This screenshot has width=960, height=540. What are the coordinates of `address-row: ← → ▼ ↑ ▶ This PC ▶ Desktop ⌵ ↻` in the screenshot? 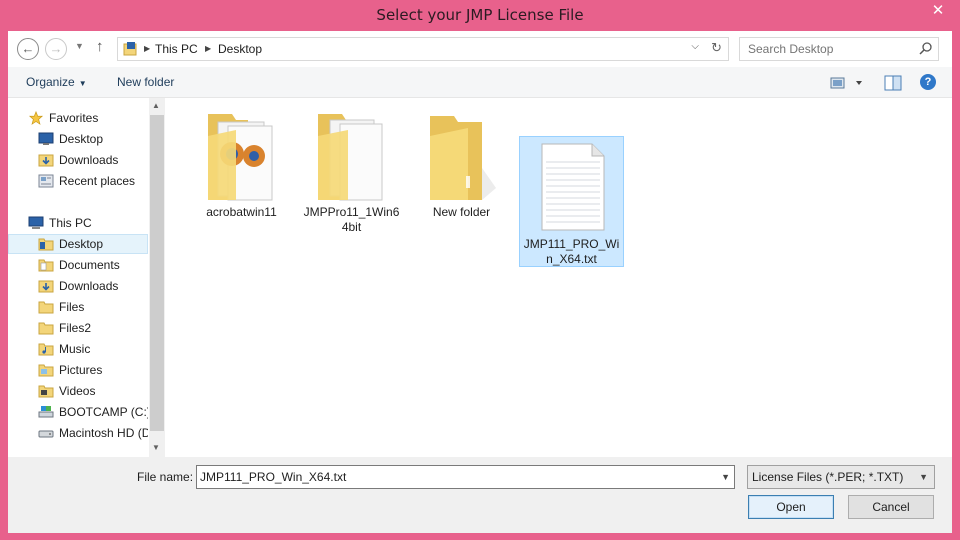 It's located at (480, 49).